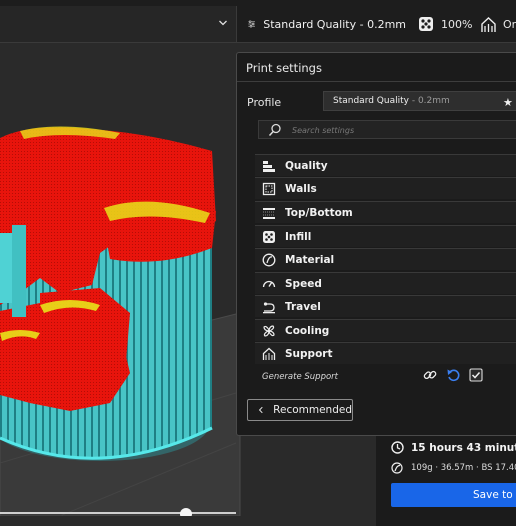  I want to click on printer-selector, so click(118, 24).